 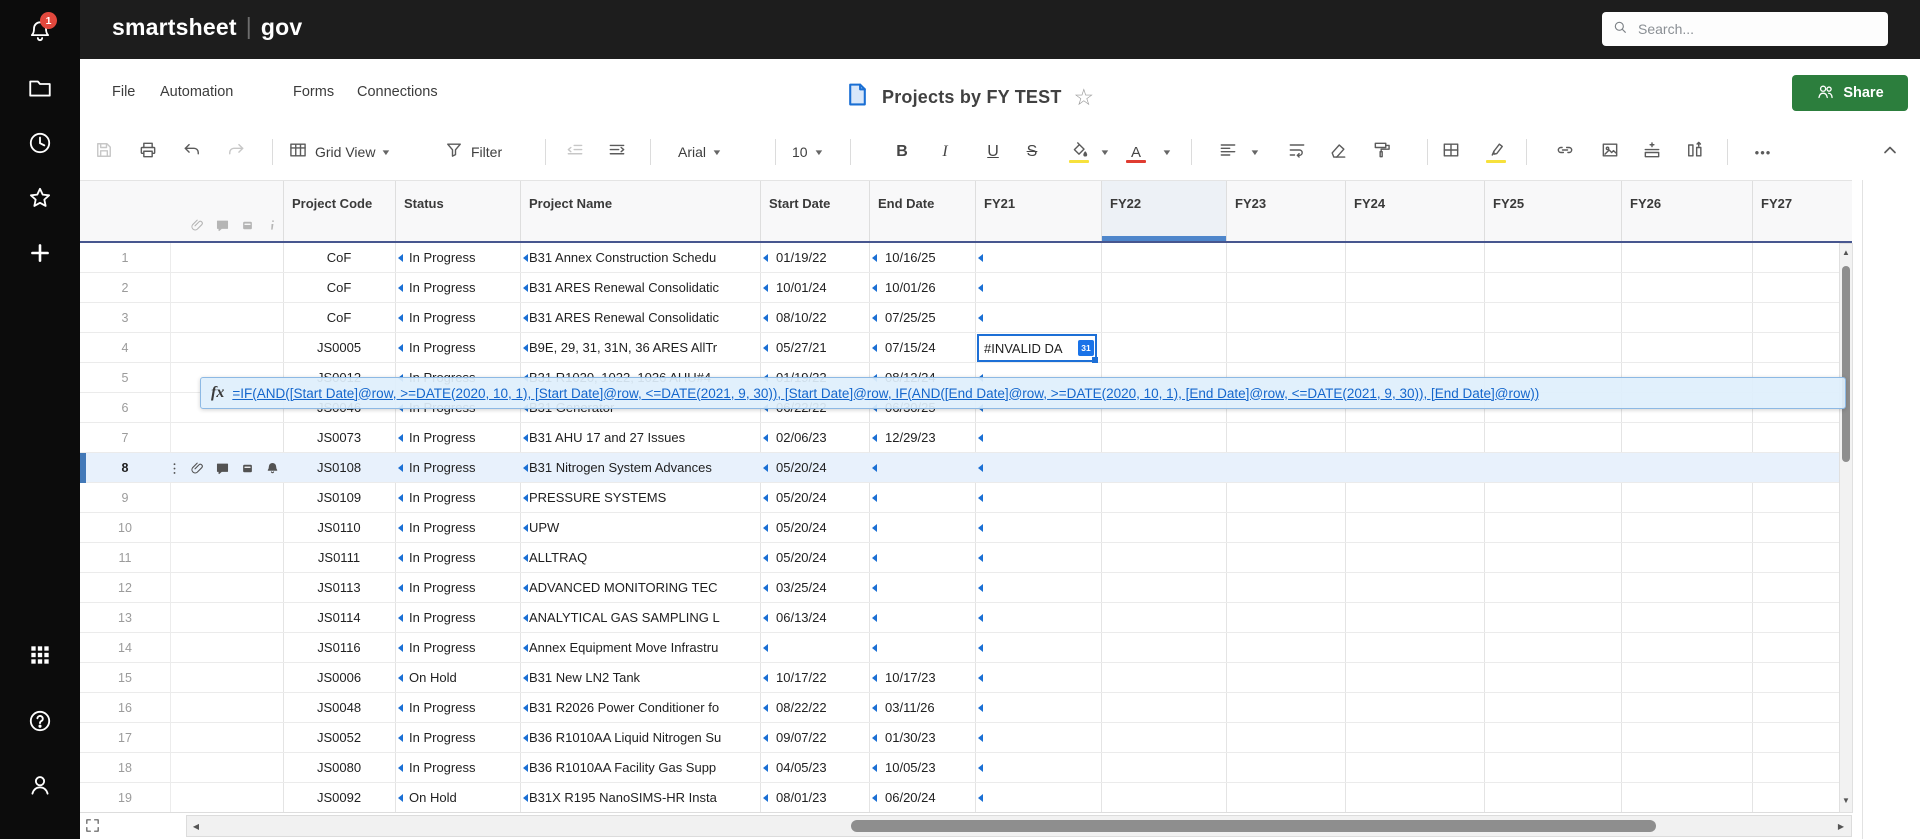 I want to click on cell-name: B31 Nitrogen System Advances, so click(x=640, y=468).